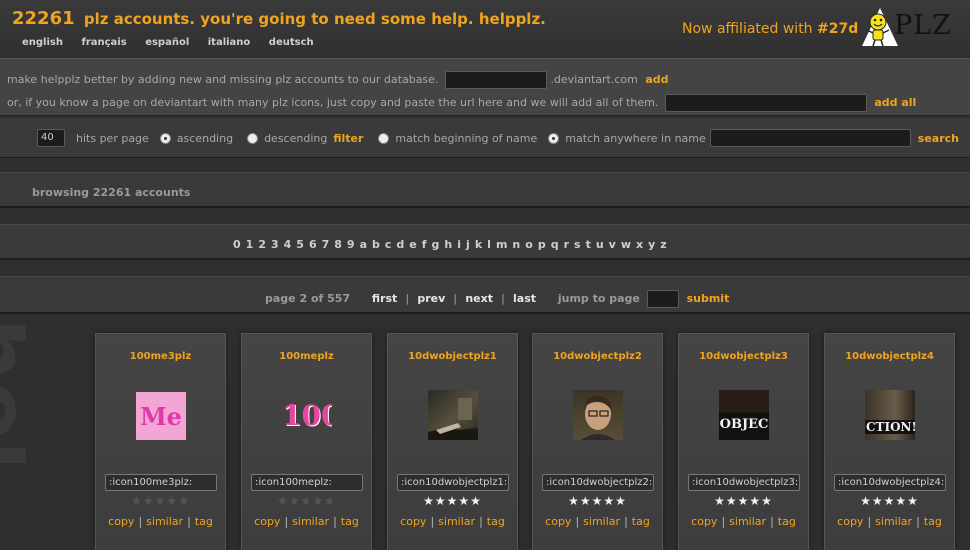 This screenshot has width=970, height=550. What do you see at coordinates (51, 138) in the screenshot?
I see `hits-per-page-input: 40` at bounding box center [51, 138].